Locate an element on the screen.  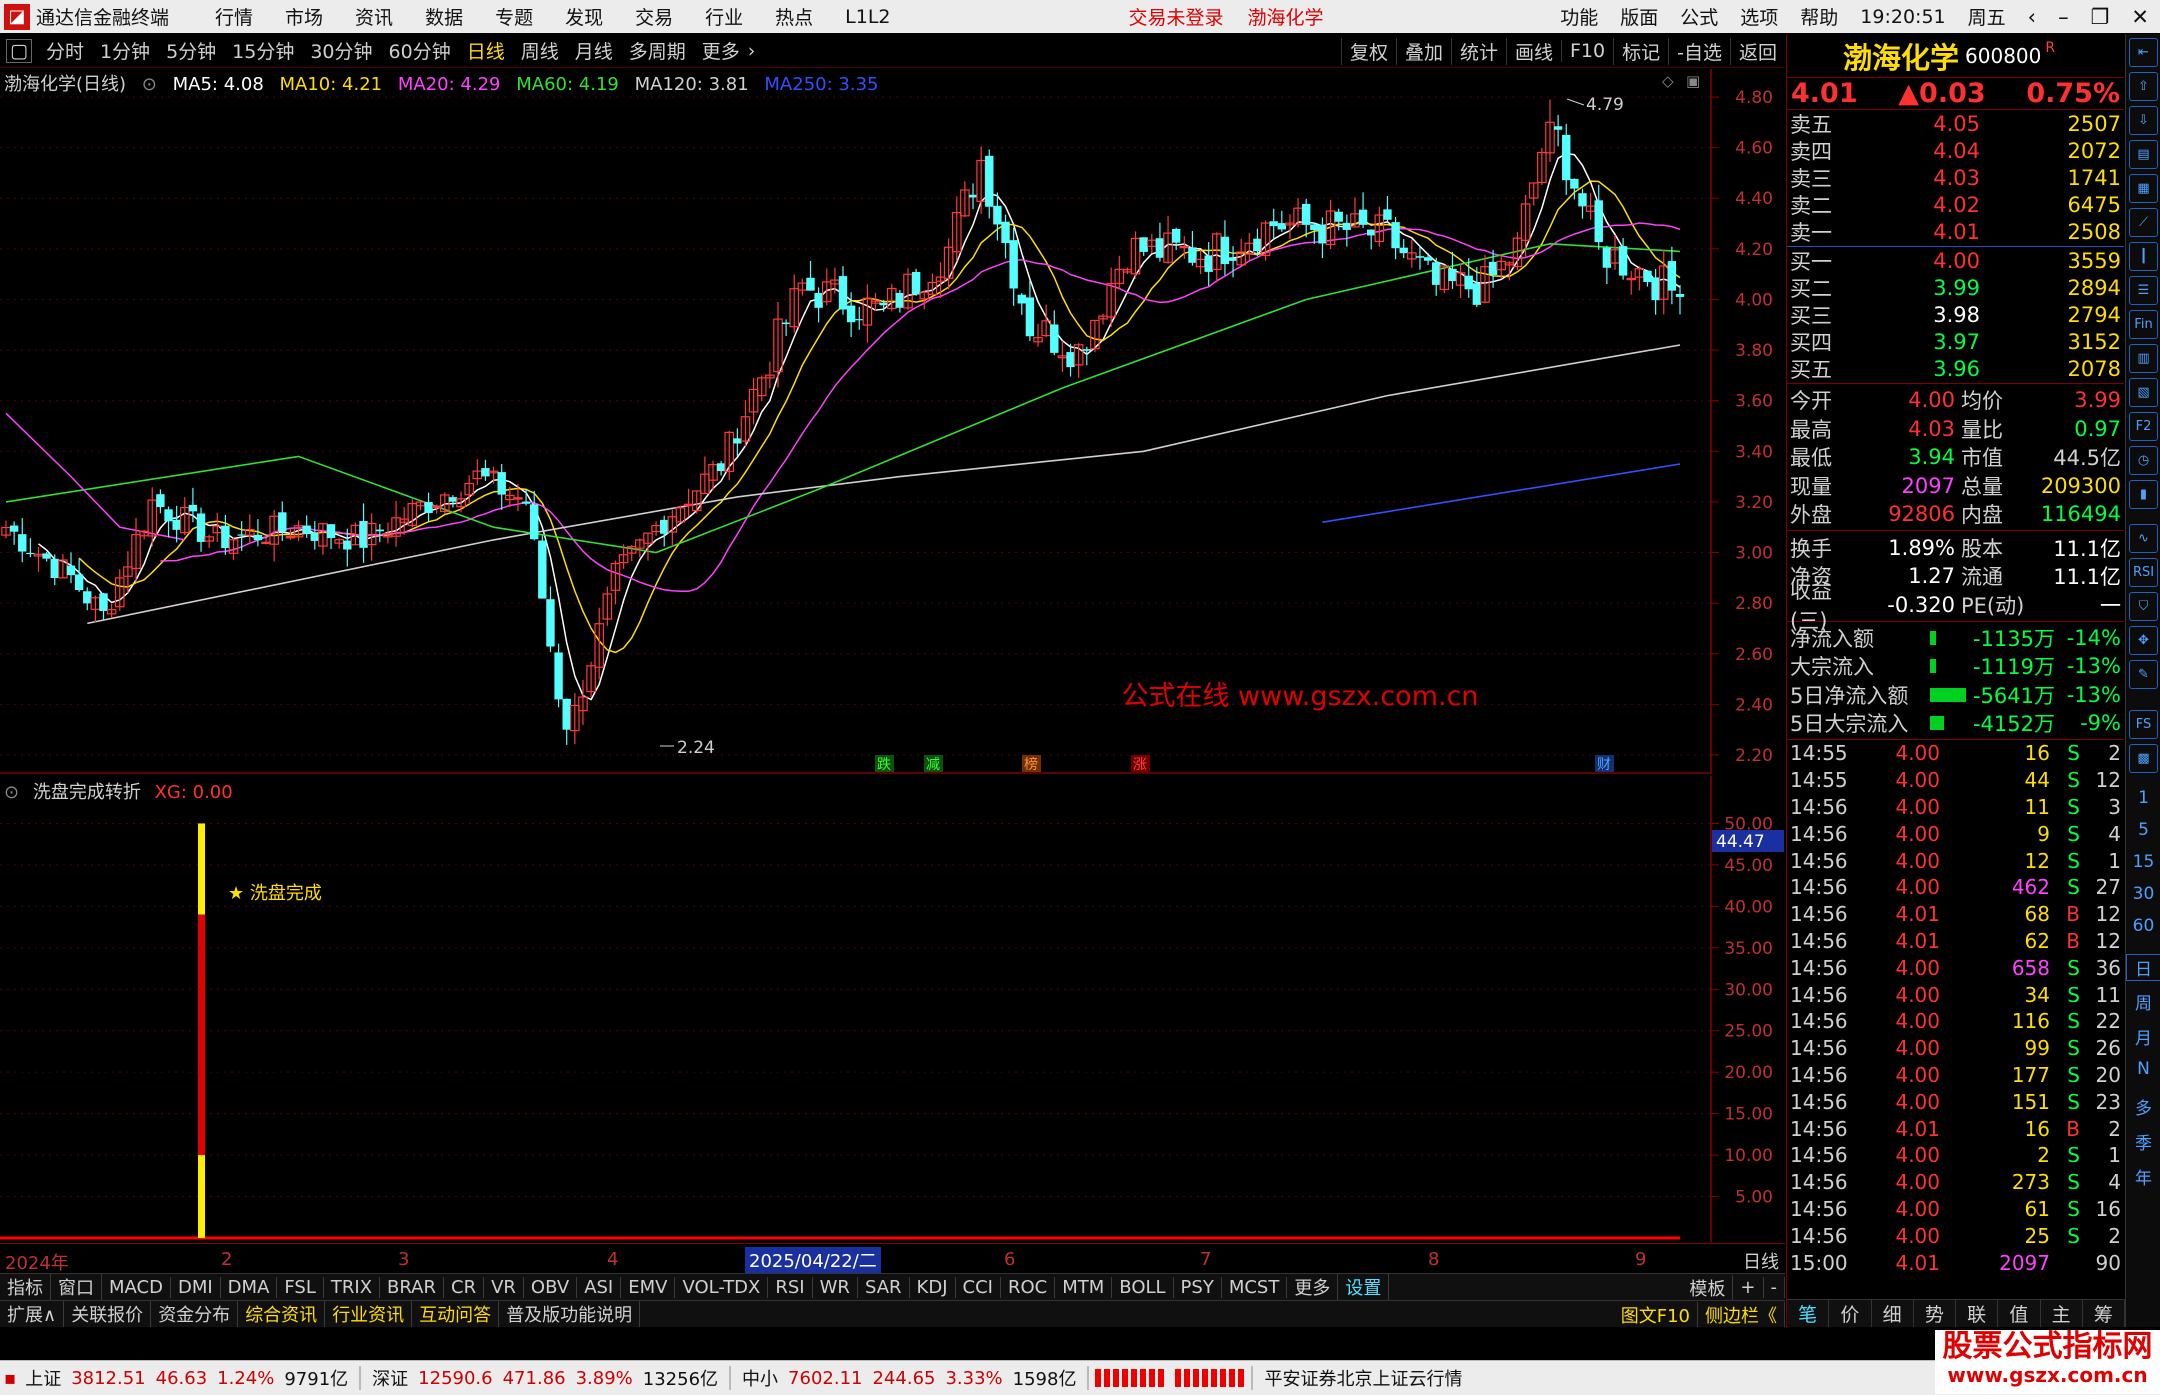
bottom-tab-expand: 扩展∧ is located at coordinates (32, 1314).